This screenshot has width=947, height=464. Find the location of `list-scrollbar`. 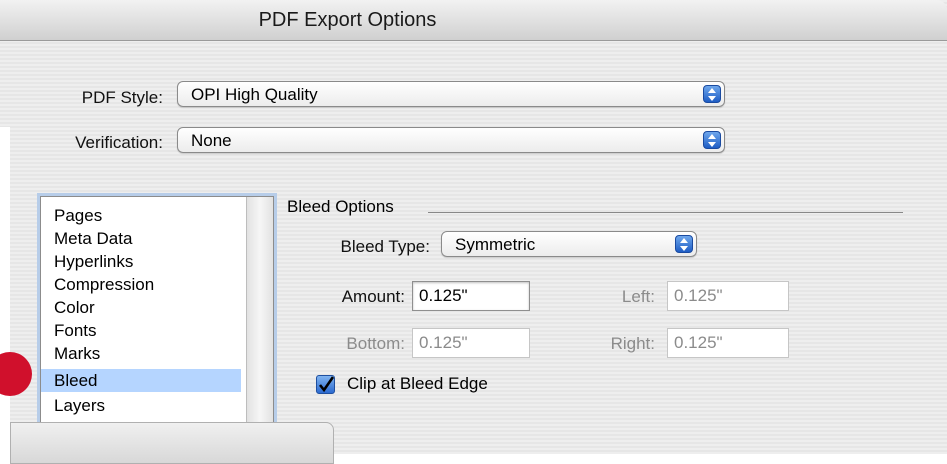

list-scrollbar is located at coordinates (259, 312).